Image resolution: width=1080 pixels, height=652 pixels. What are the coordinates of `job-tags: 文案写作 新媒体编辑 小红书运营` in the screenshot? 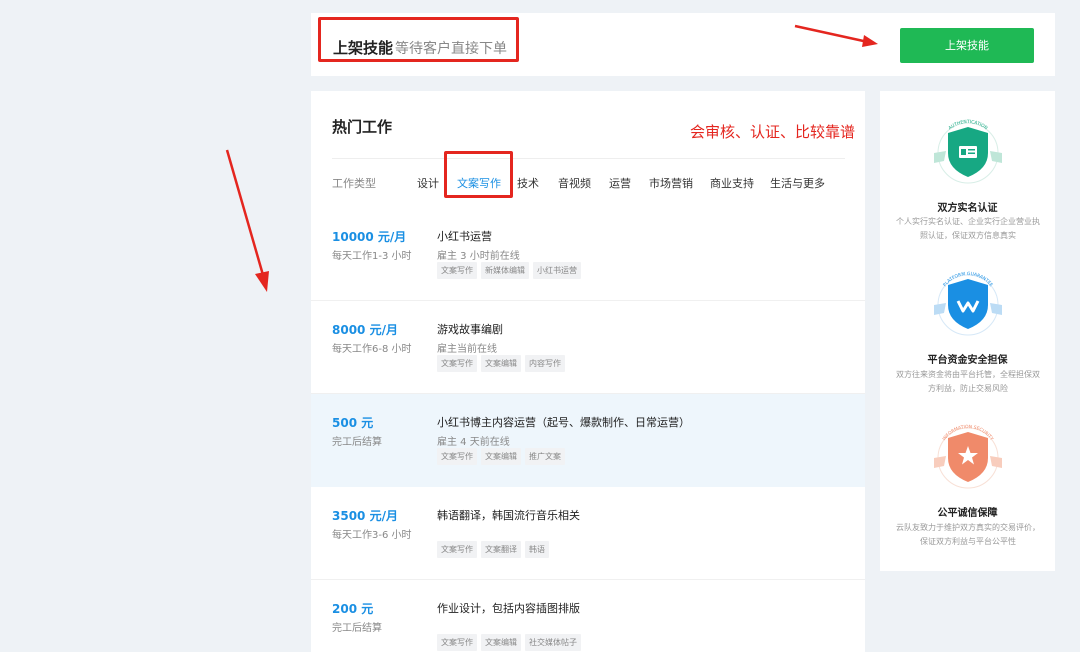 It's located at (509, 270).